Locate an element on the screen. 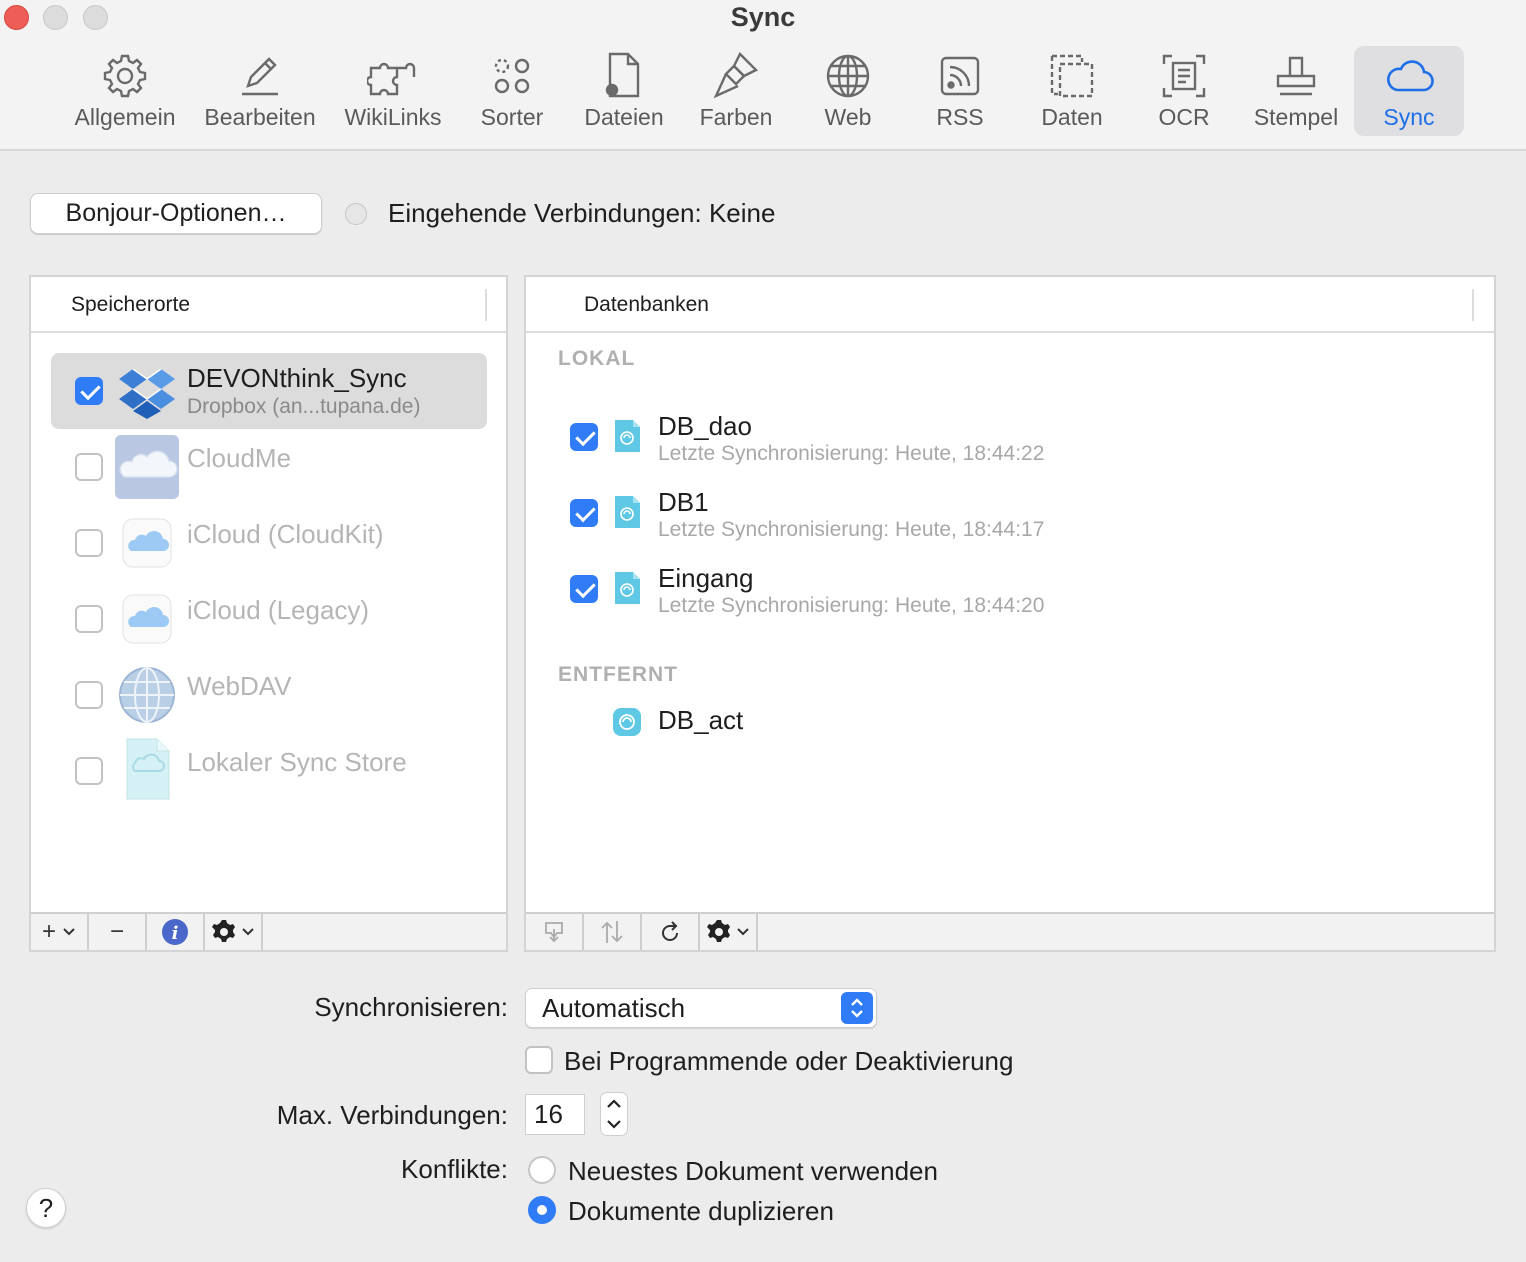 The height and width of the screenshot is (1262, 1526). location-row-local-sync-store: Lokaler Sync Store is located at coordinates (269, 771).